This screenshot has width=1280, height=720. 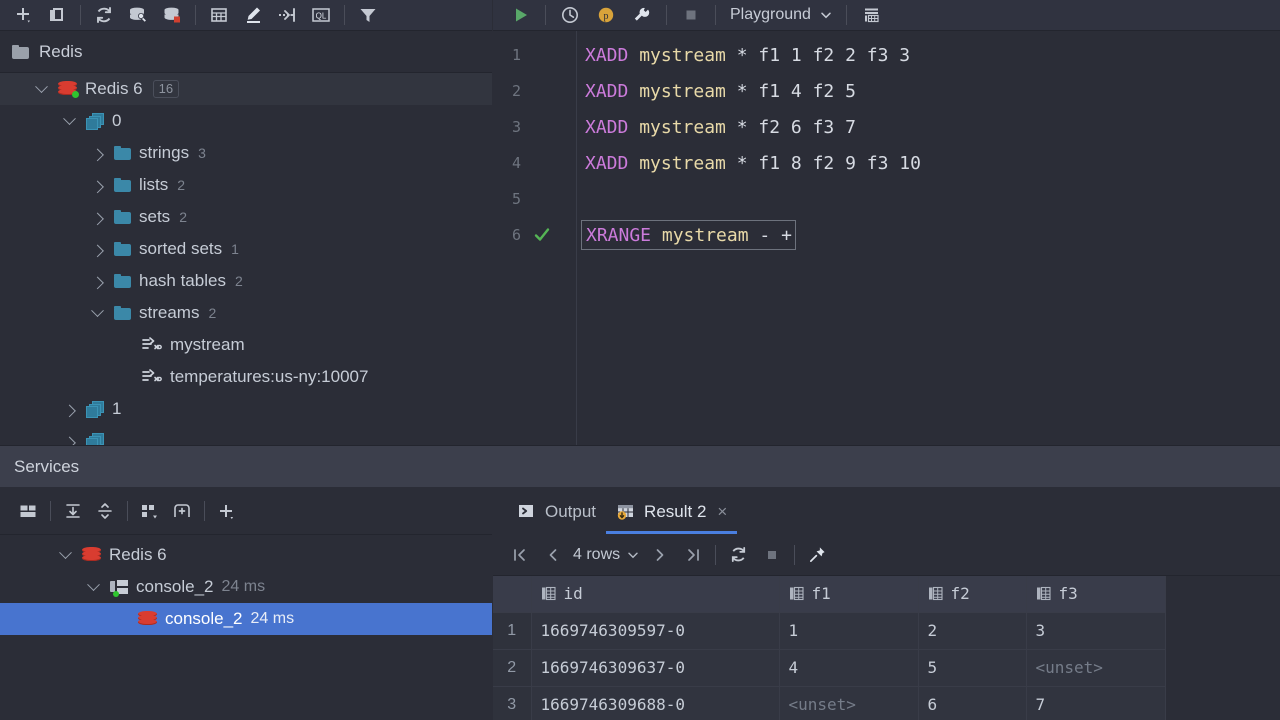 What do you see at coordinates (972, 631) in the screenshot?
I see `table-cell: 2` at bounding box center [972, 631].